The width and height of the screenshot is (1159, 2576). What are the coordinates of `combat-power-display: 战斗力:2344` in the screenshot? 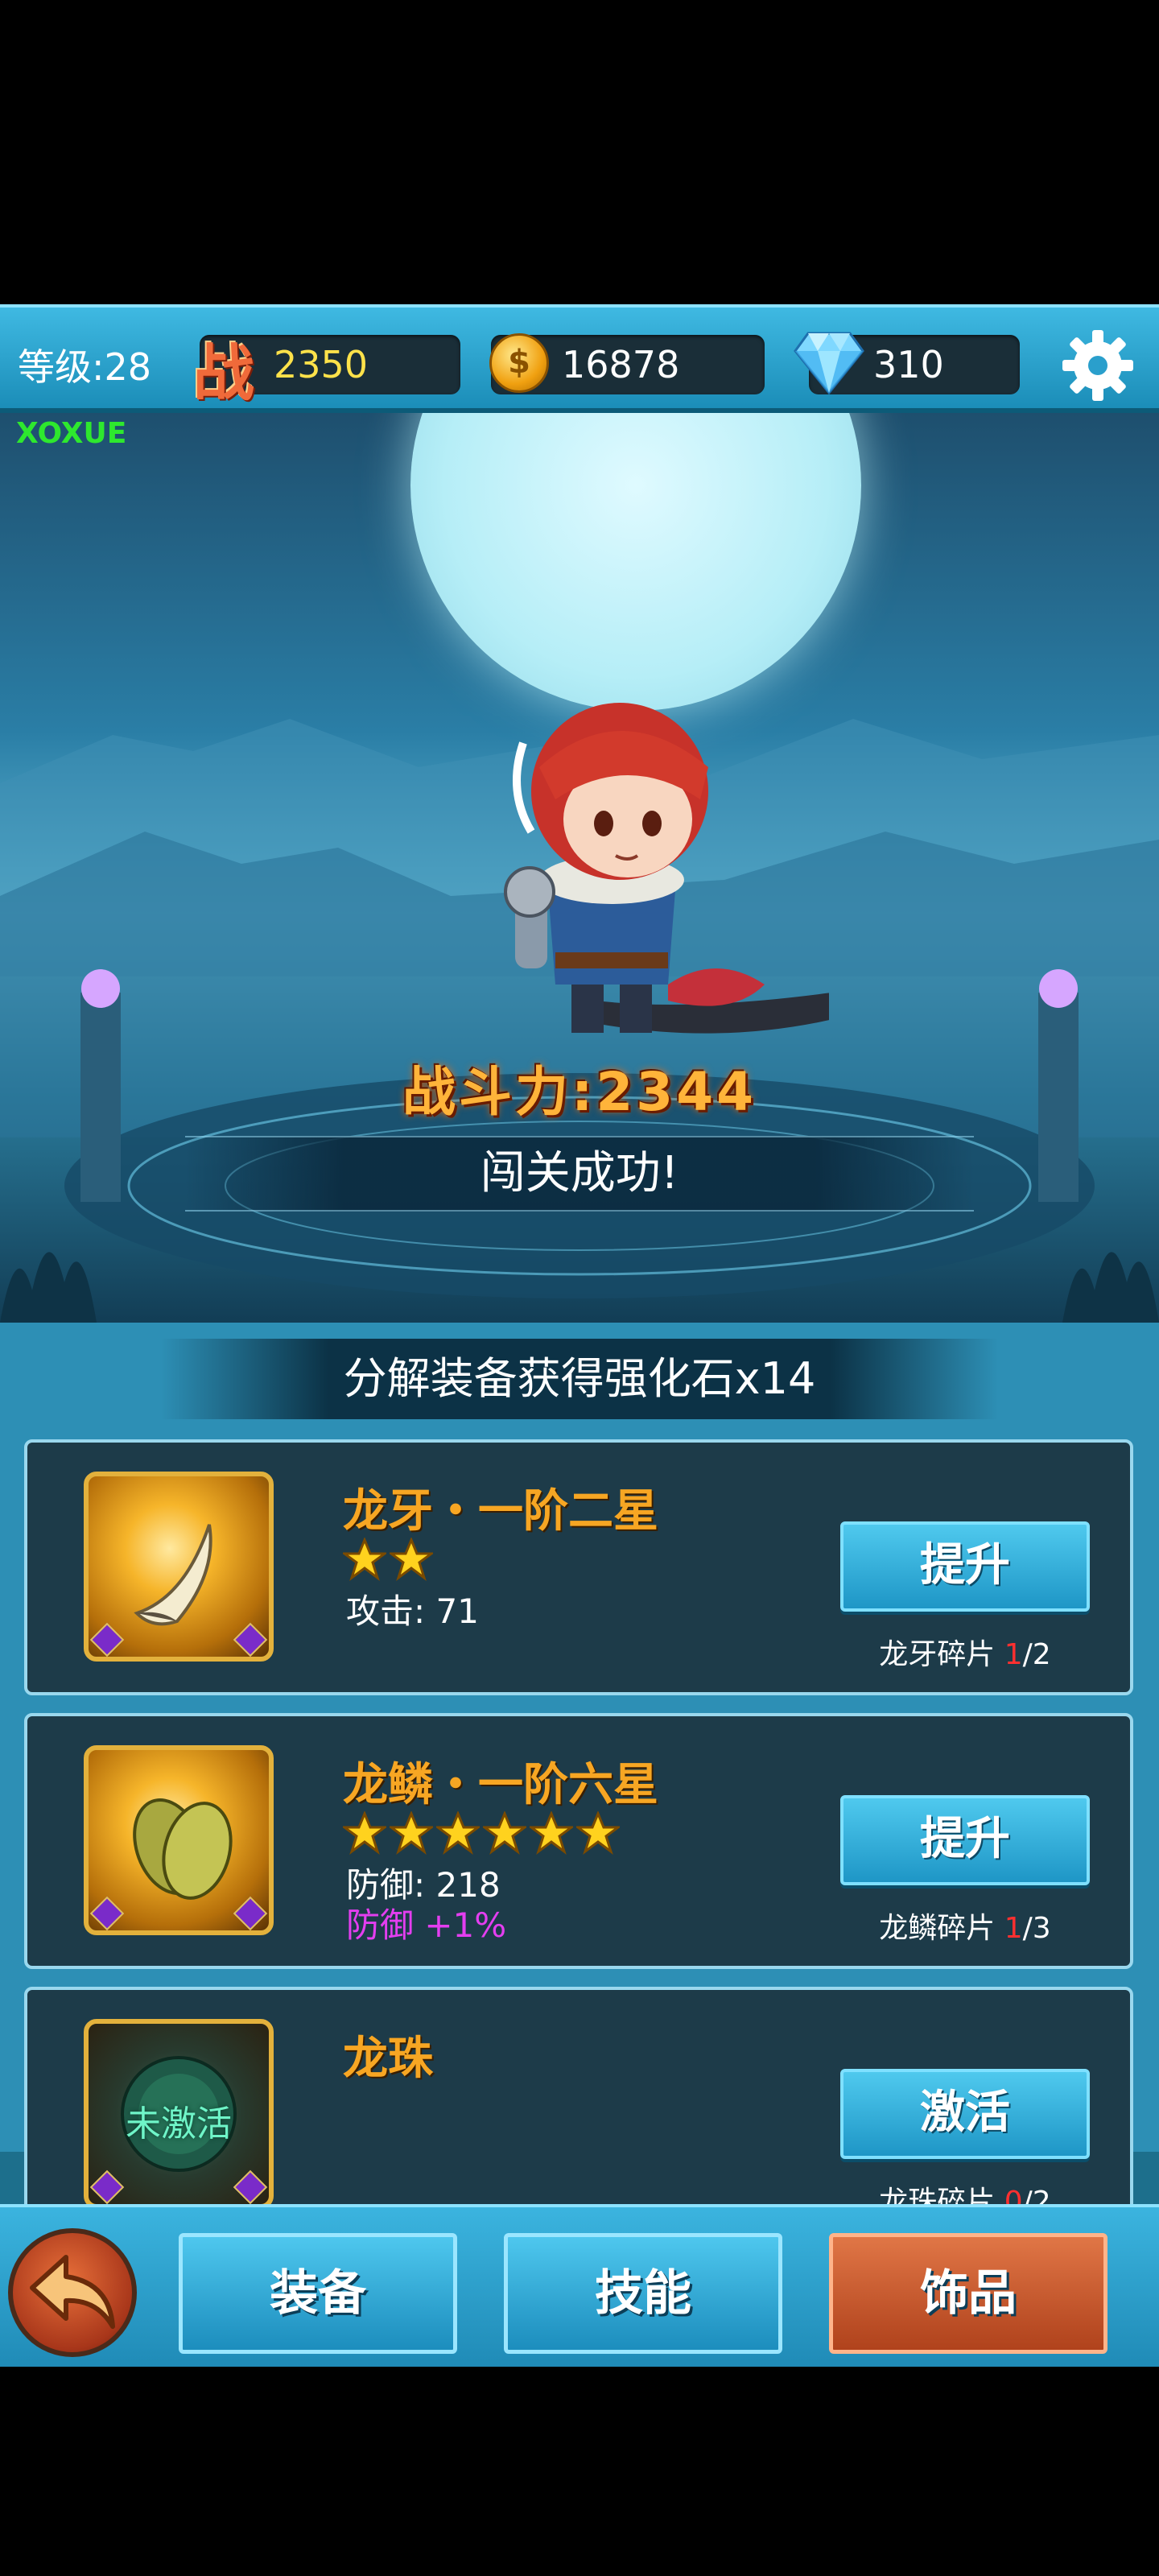 It's located at (579, 1092).